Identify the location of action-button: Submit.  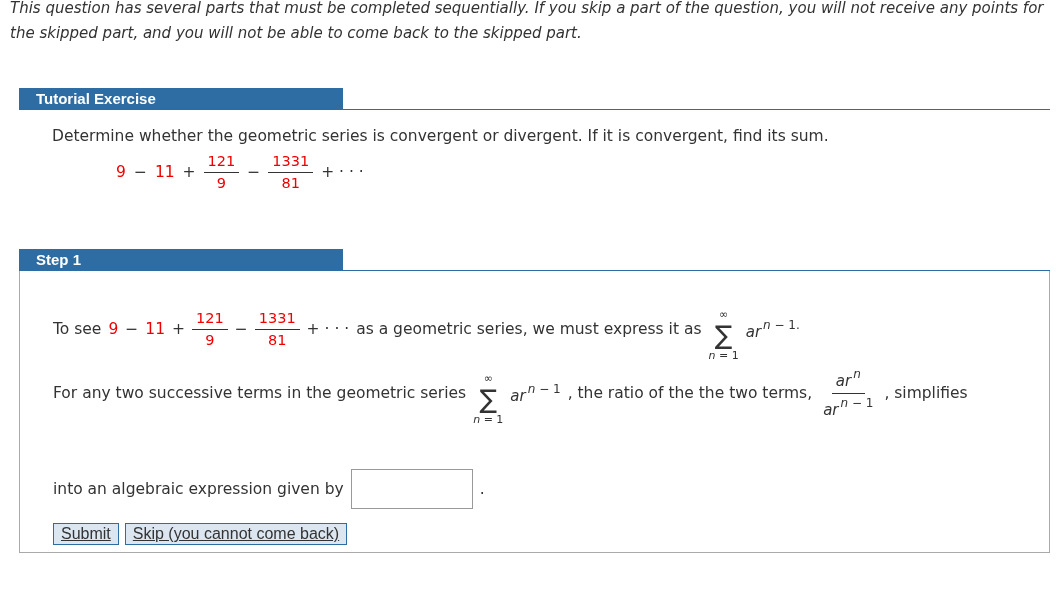
(86, 534).